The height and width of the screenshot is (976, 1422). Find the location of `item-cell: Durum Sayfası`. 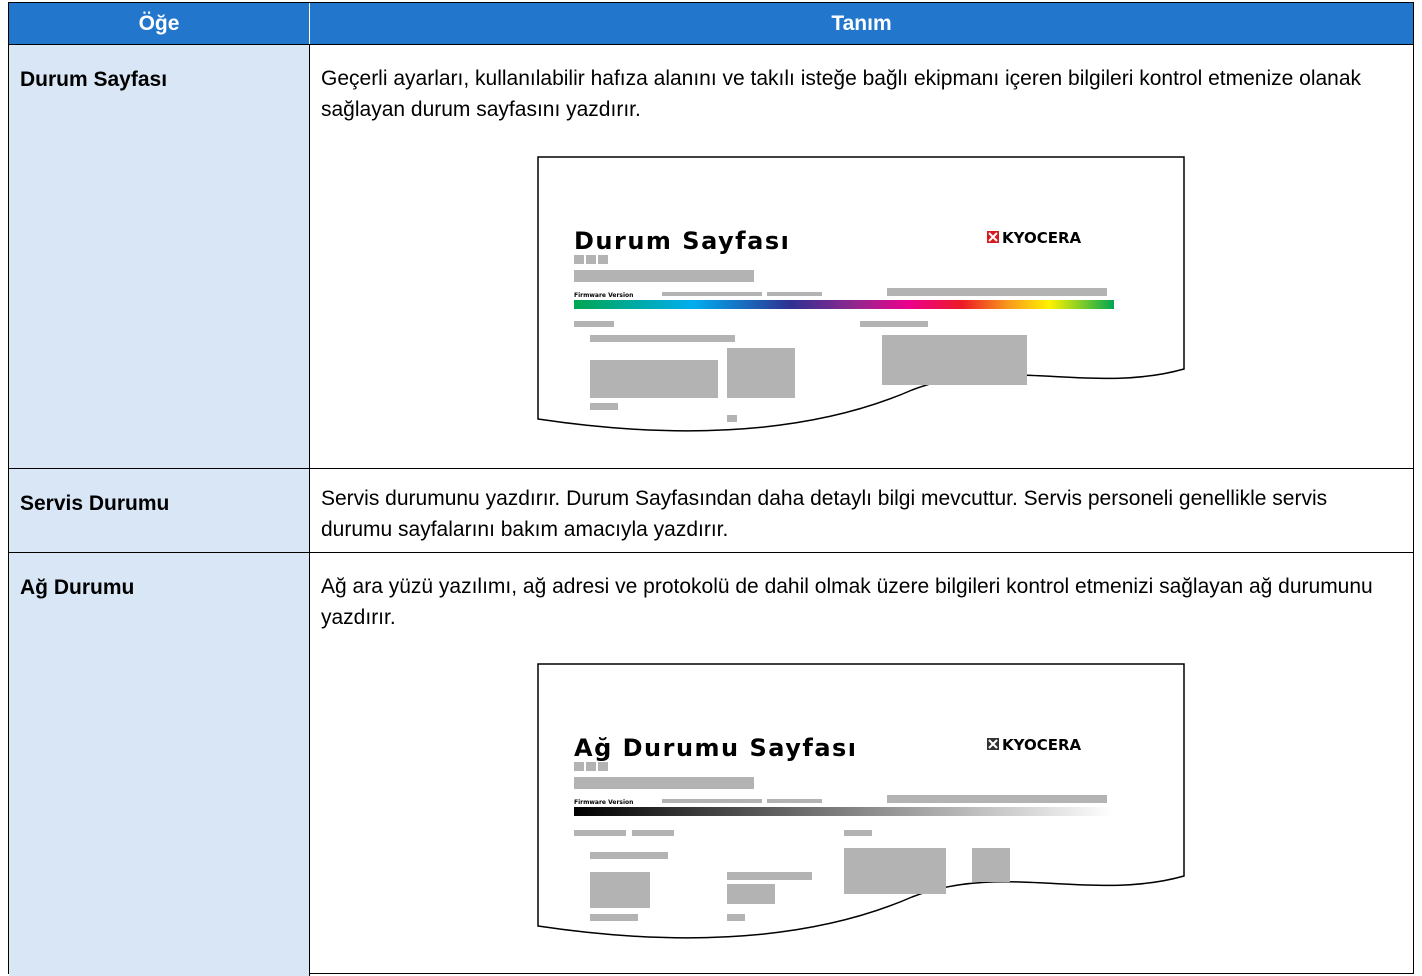

item-cell: Durum Sayfası is located at coordinates (159, 257).